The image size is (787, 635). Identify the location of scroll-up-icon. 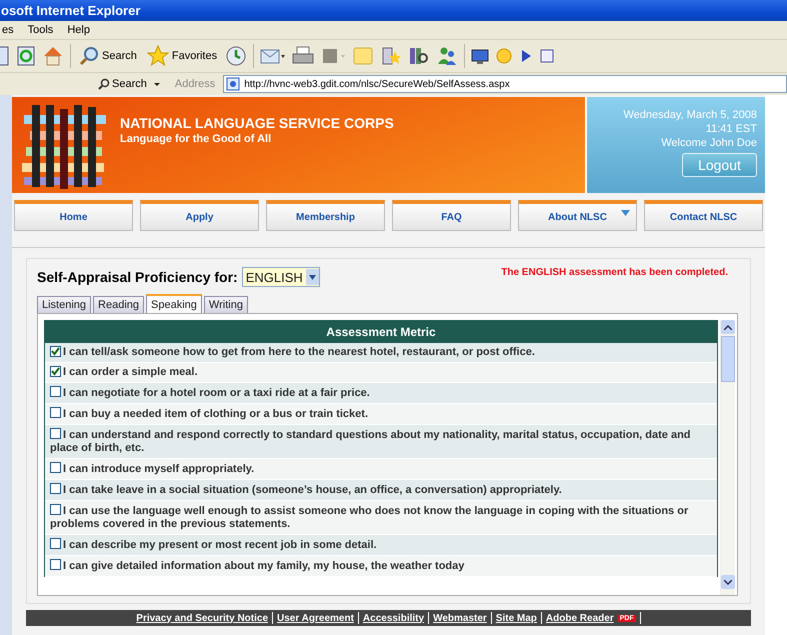
(728, 327).